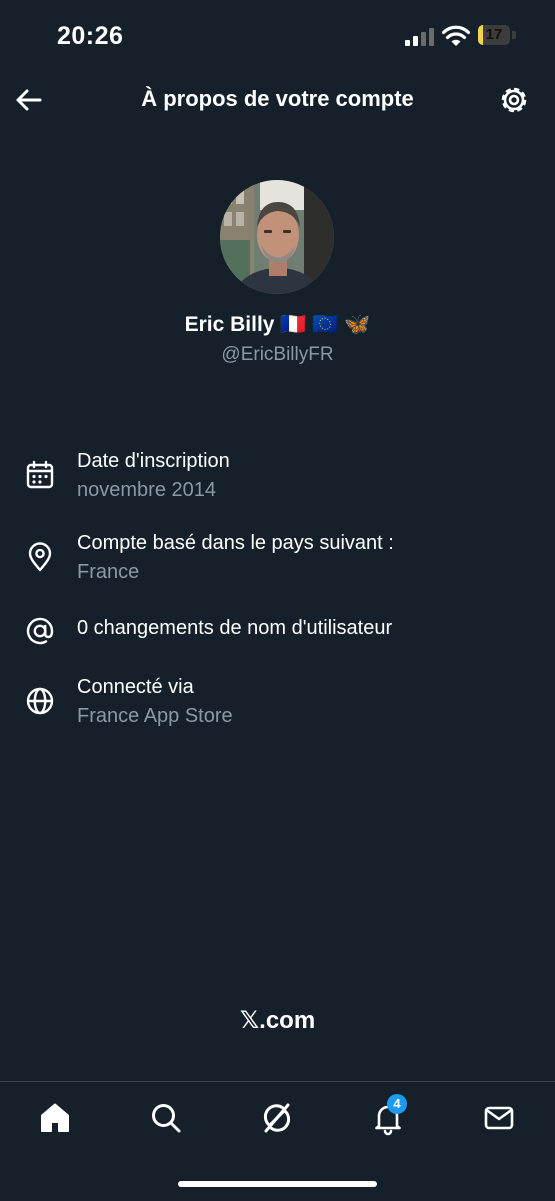 Image resolution: width=555 pixels, height=1201 pixels. What do you see at coordinates (277, 706) in the screenshot?
I see `info-row-connected-via: Connecté via France App Store` at bounding box center [277, 706].